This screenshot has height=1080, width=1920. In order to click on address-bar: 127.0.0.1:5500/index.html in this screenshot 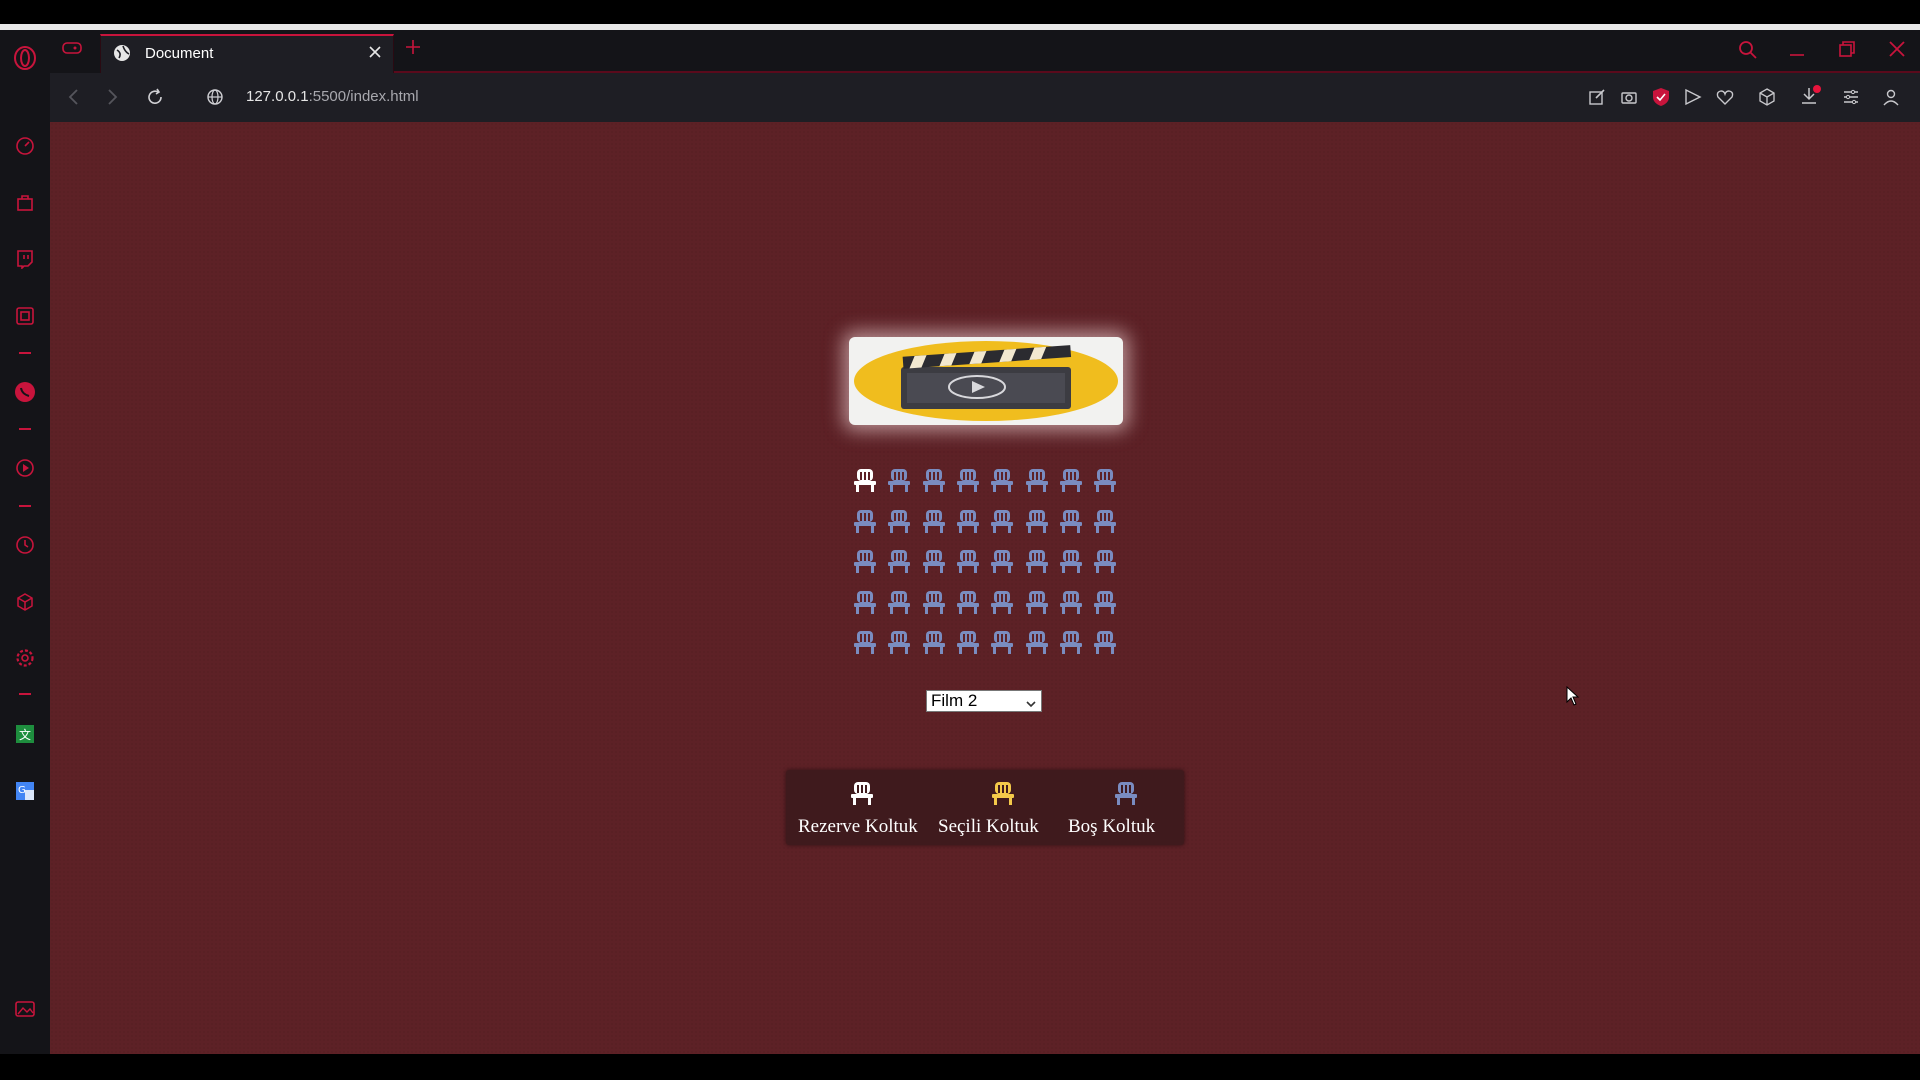, I will do `click(985, 97)`.